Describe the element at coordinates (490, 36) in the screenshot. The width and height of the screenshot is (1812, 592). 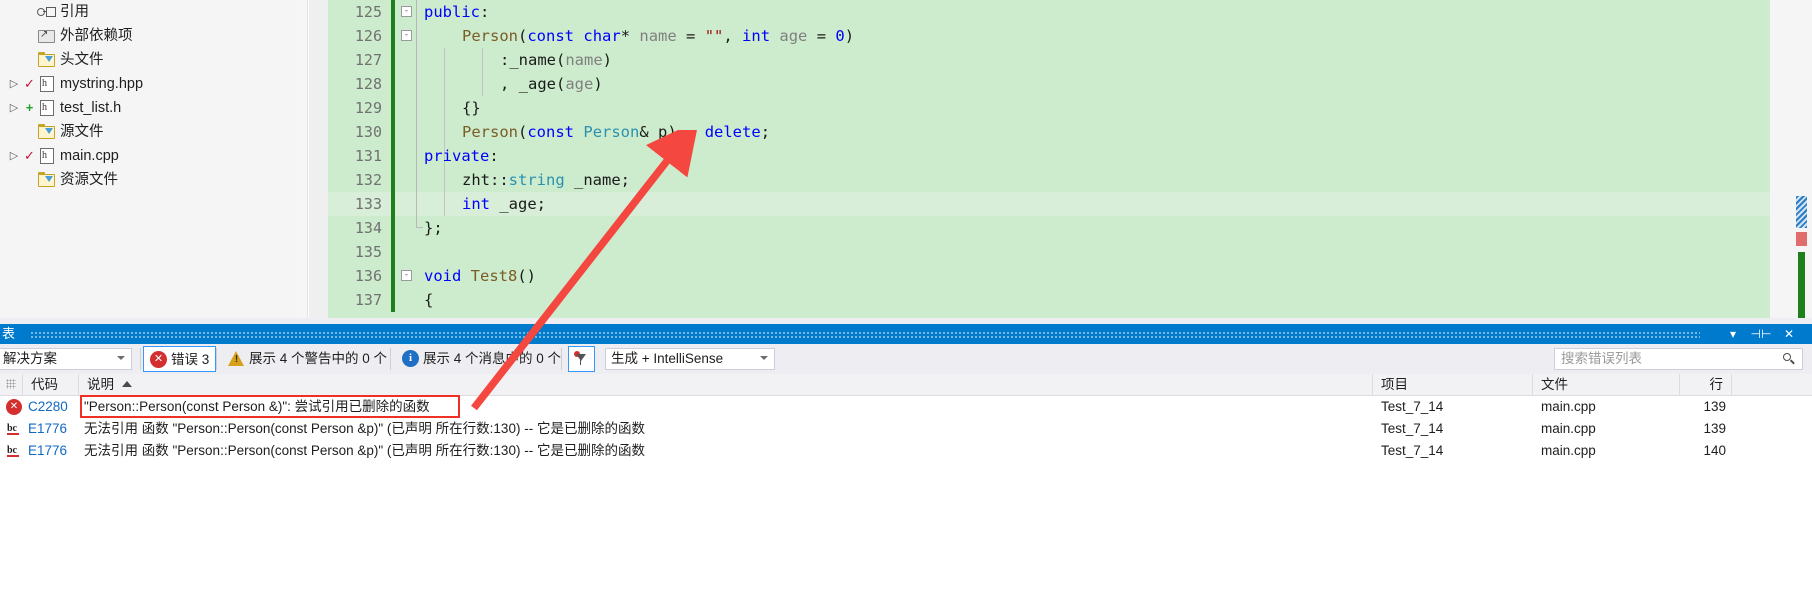
I see `code-token: Person` at that location.